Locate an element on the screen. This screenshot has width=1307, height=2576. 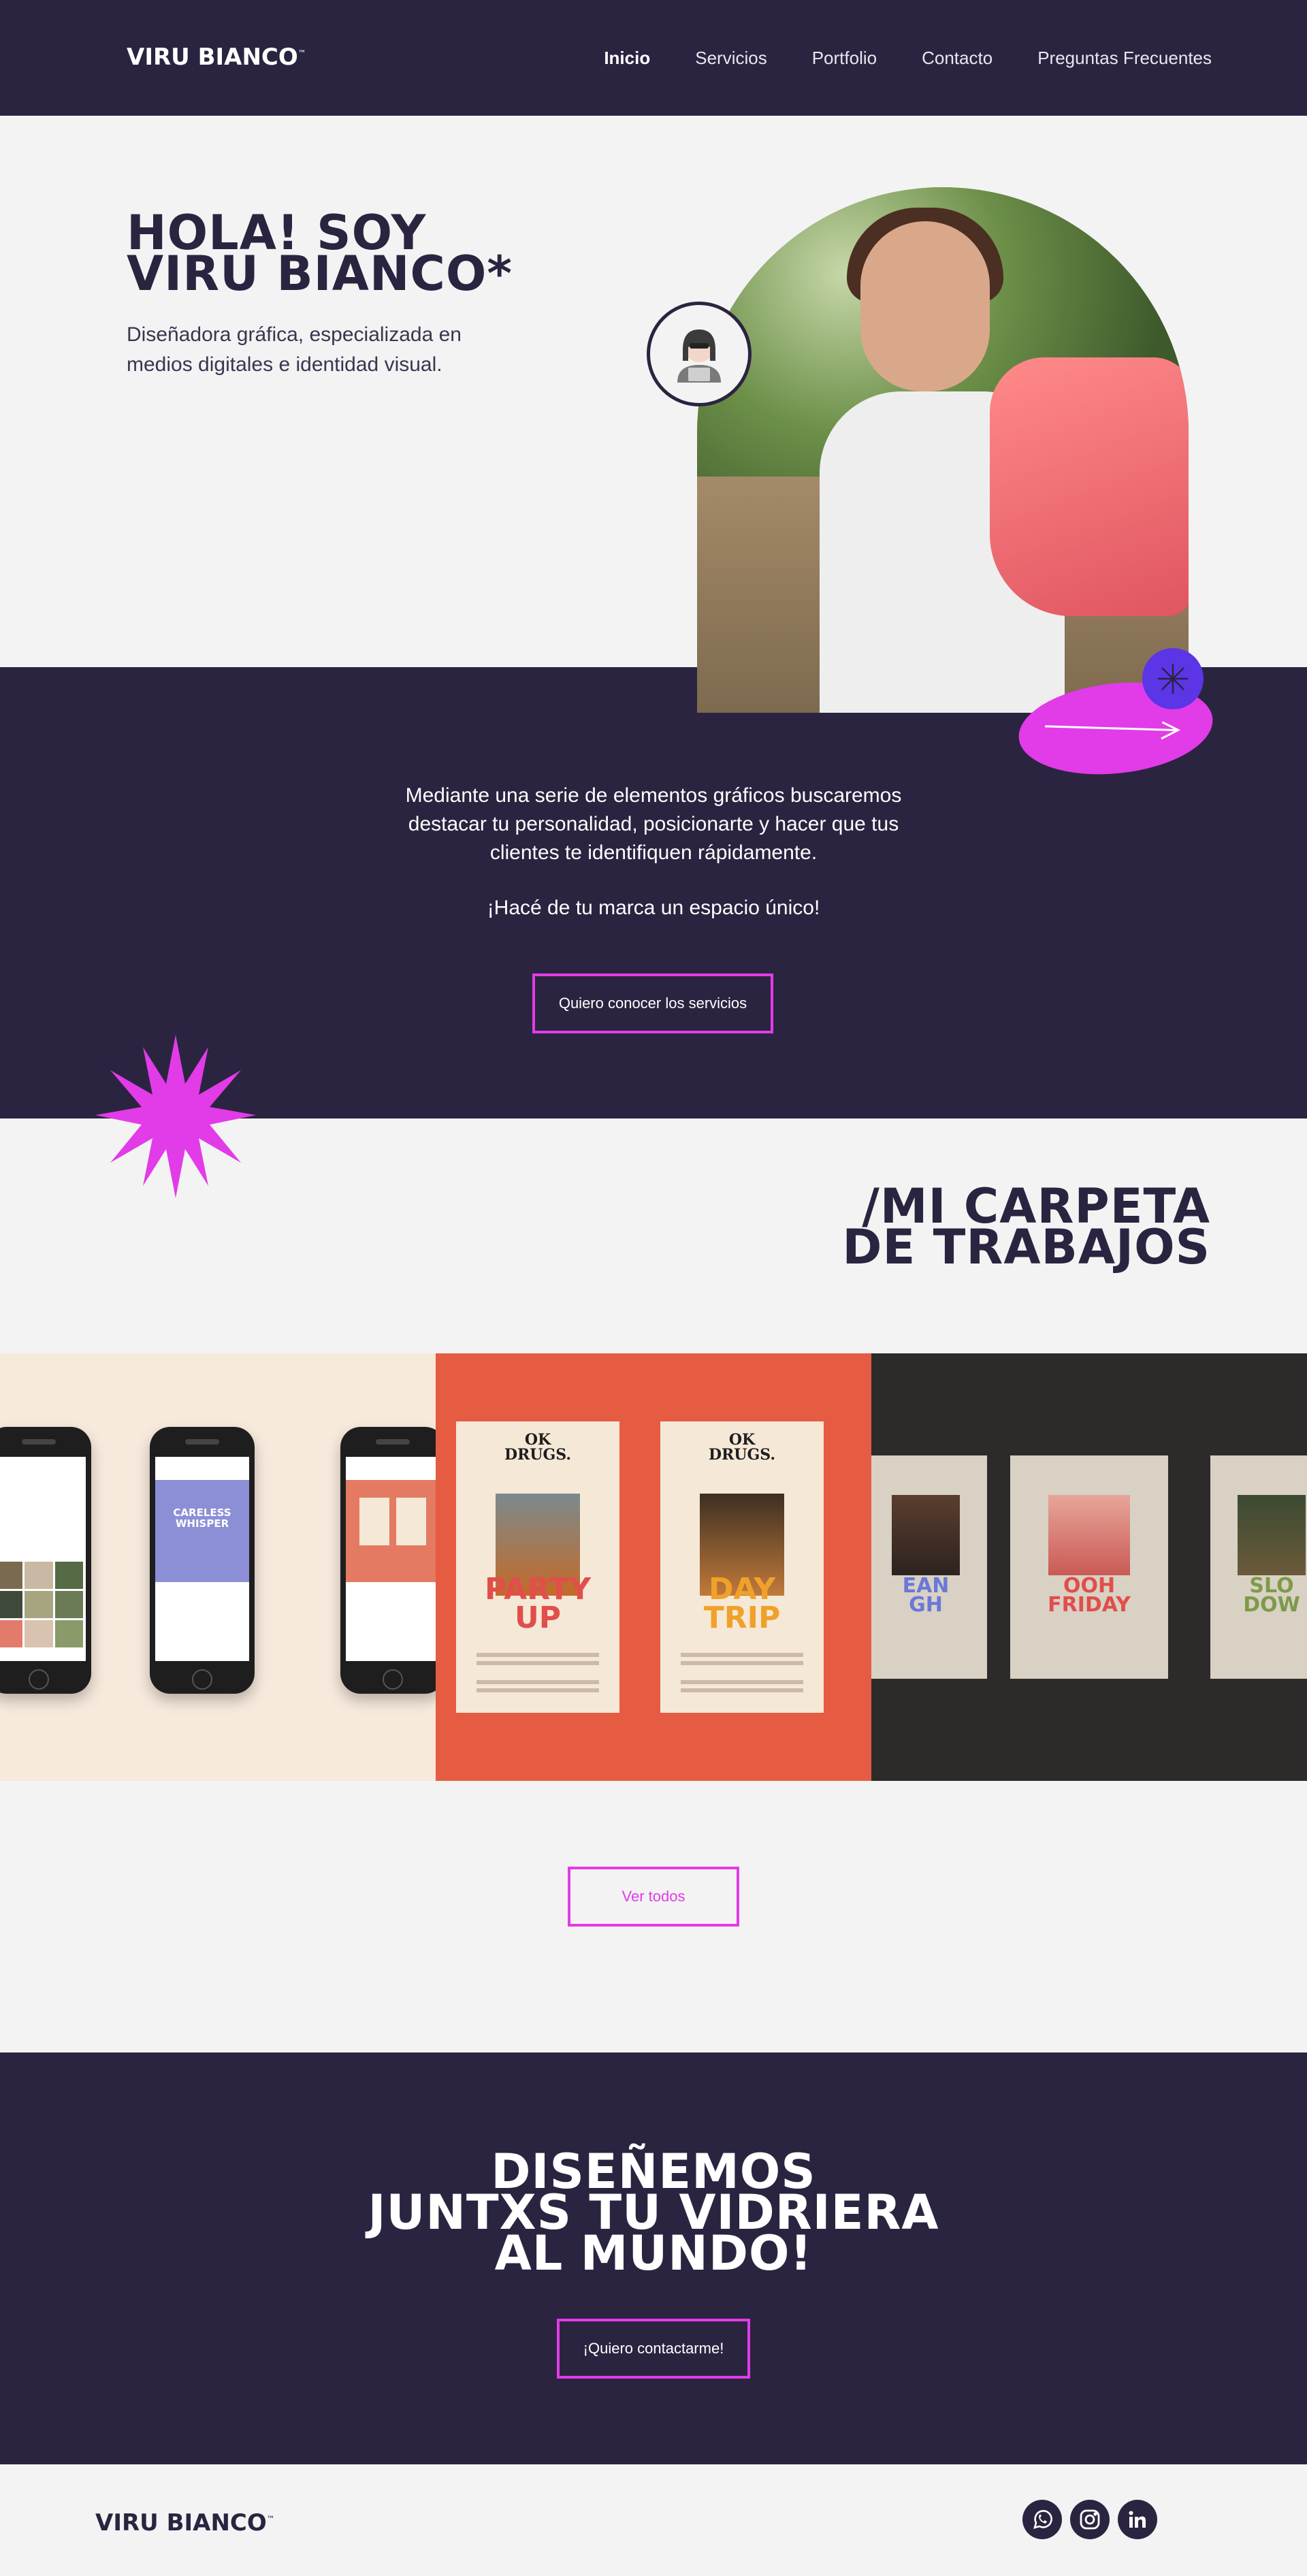
hero-title-line2: VIRU BIANCO* is located at coordinates (320, 274).